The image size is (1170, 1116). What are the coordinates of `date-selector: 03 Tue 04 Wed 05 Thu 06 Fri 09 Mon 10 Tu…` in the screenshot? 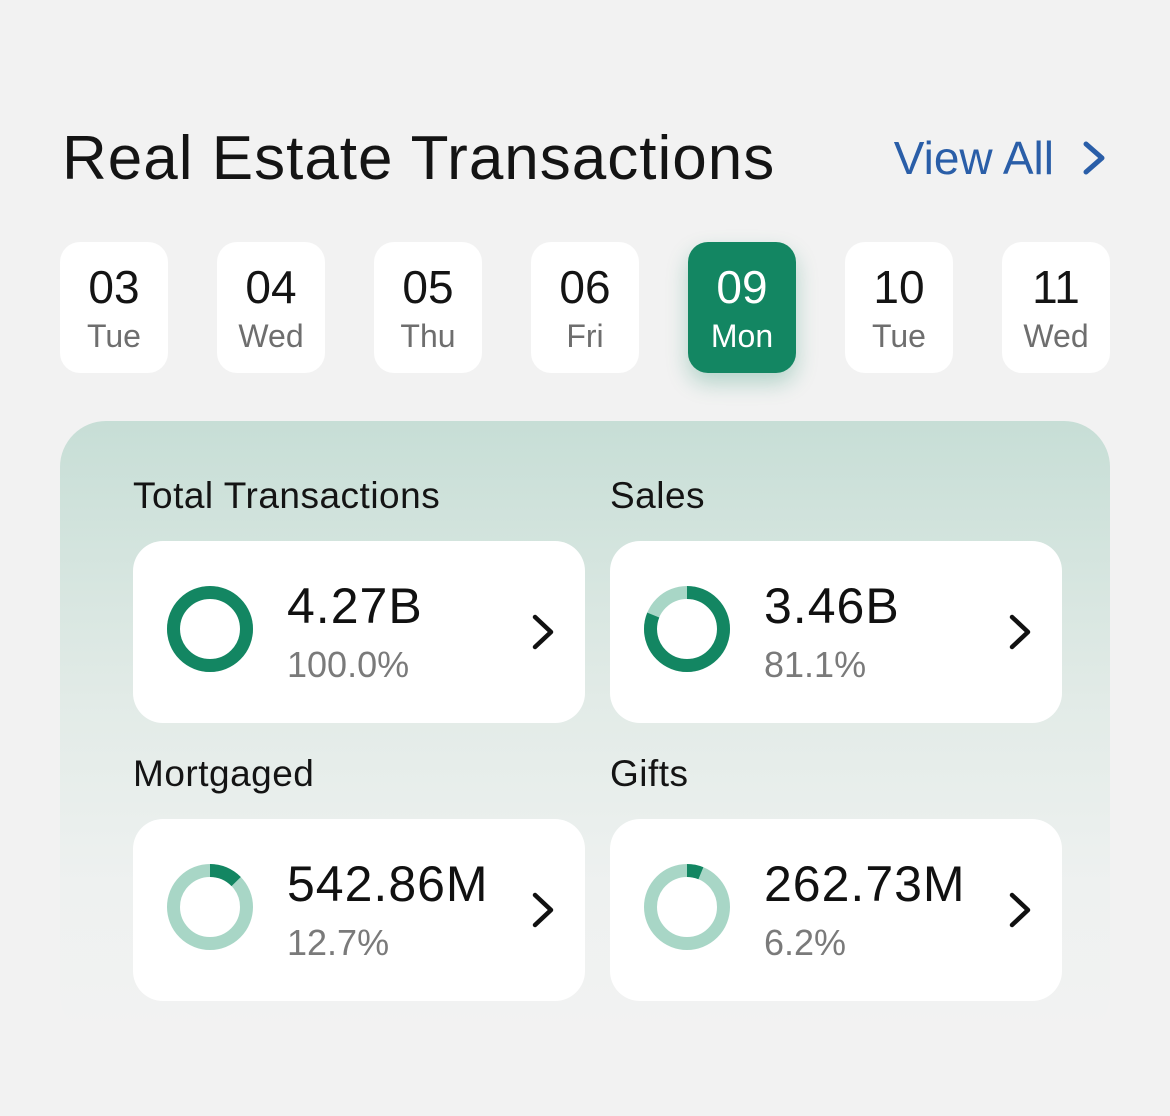 It's located at (585, 307).